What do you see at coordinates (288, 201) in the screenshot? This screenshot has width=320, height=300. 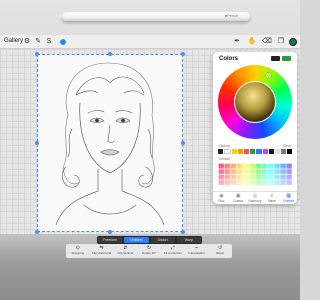 I see `tab-label: Palettes` at bounding box center [288, 201].